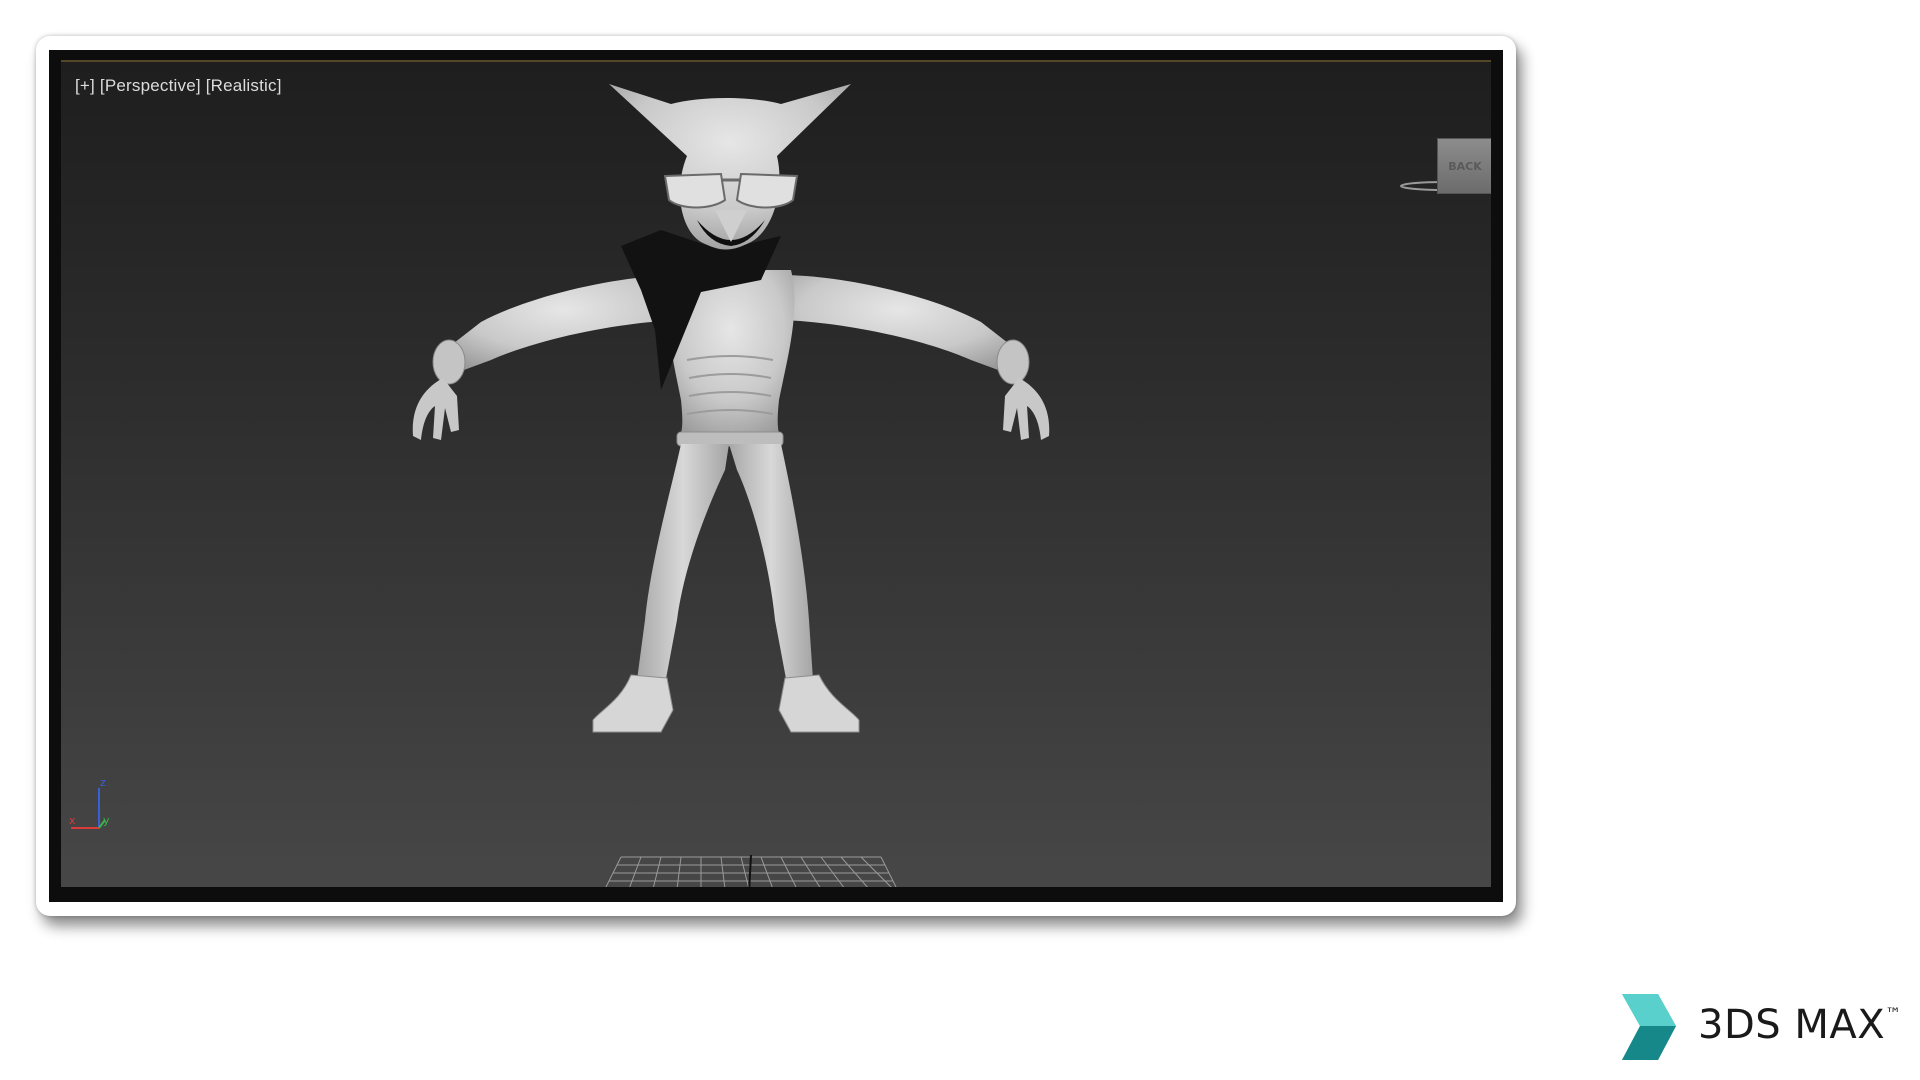 This screenshot has height=1080, width=1920. I want to click on axis-tripod-icon: z x y, so click(89, 802).